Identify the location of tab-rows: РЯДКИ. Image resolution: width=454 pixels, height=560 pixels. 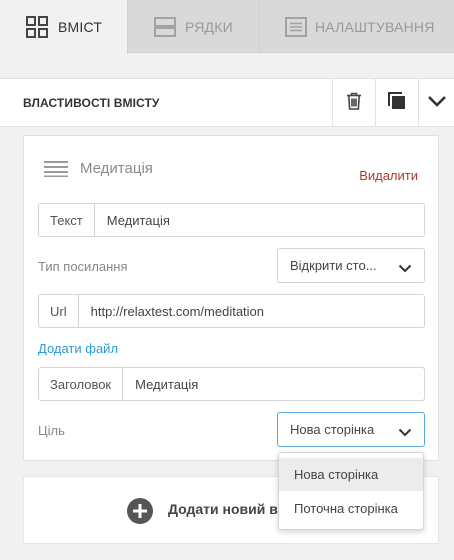
(194, 26).